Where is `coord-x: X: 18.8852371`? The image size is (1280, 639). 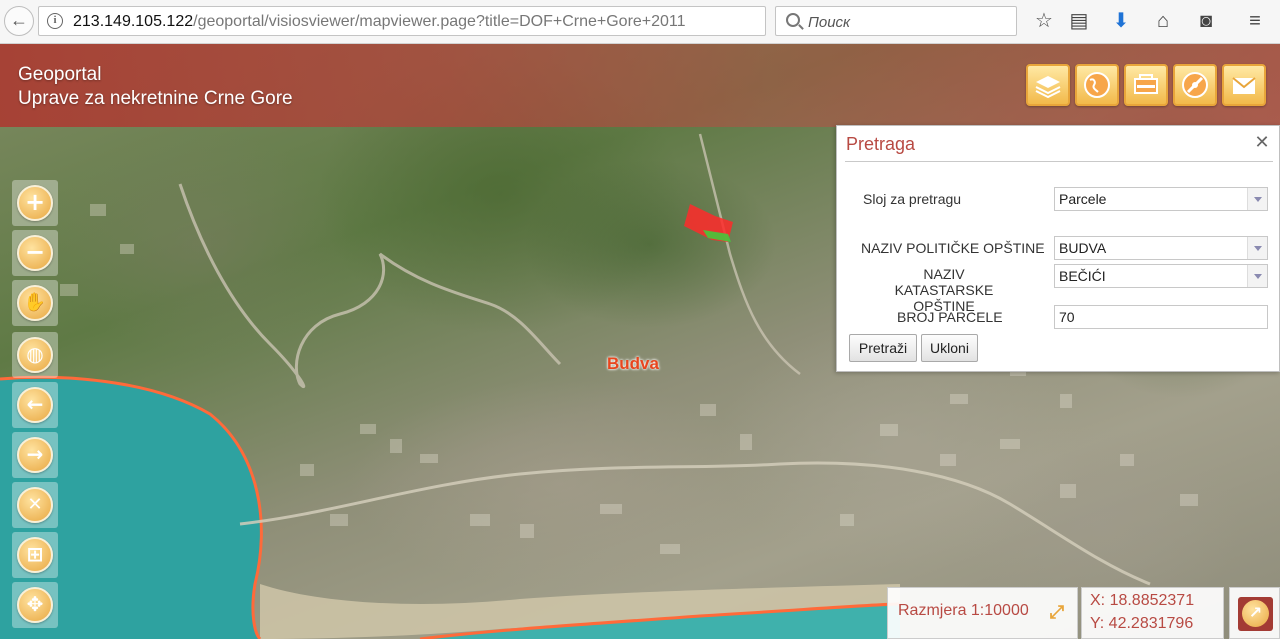 coord-x: X: 18.8852371 is located at coordinates (1142, 600).